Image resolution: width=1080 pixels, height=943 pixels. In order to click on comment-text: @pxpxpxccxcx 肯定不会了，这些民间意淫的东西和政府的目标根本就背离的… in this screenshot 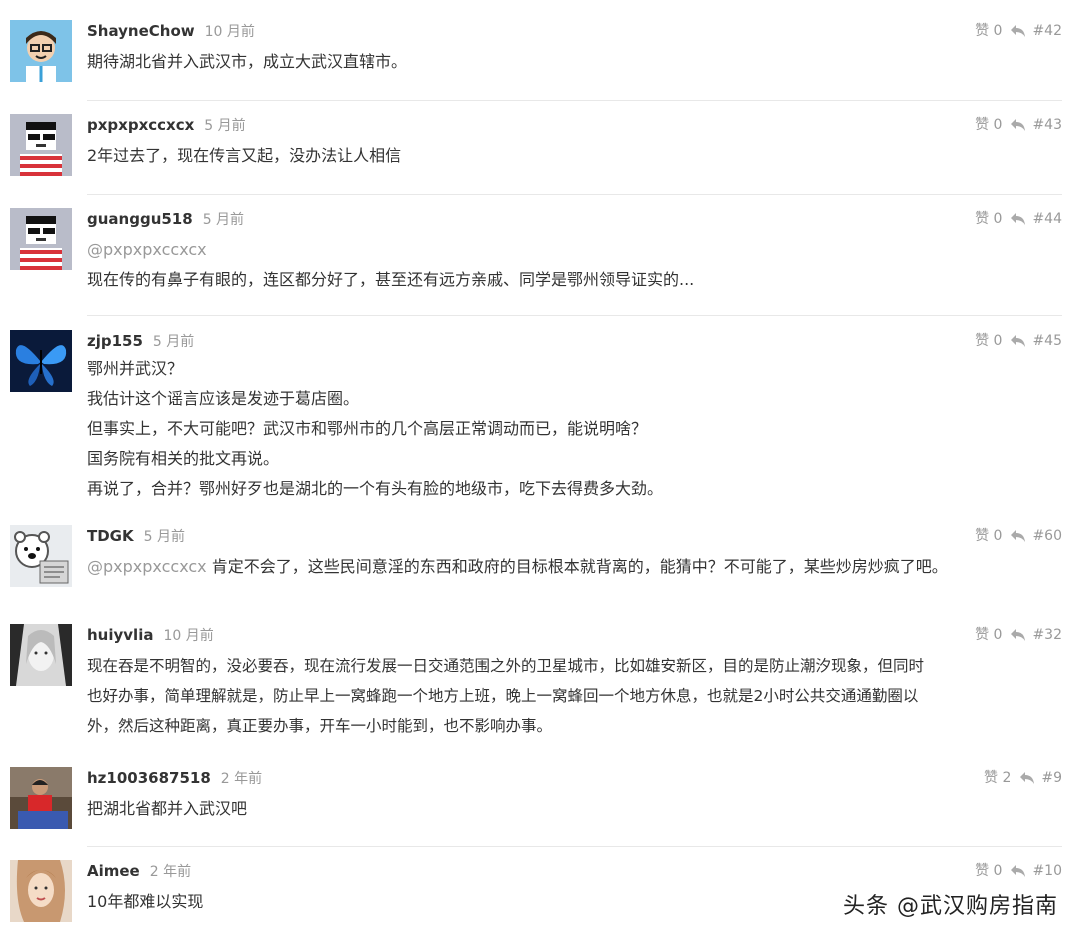, I will do `click(517, 566)`.